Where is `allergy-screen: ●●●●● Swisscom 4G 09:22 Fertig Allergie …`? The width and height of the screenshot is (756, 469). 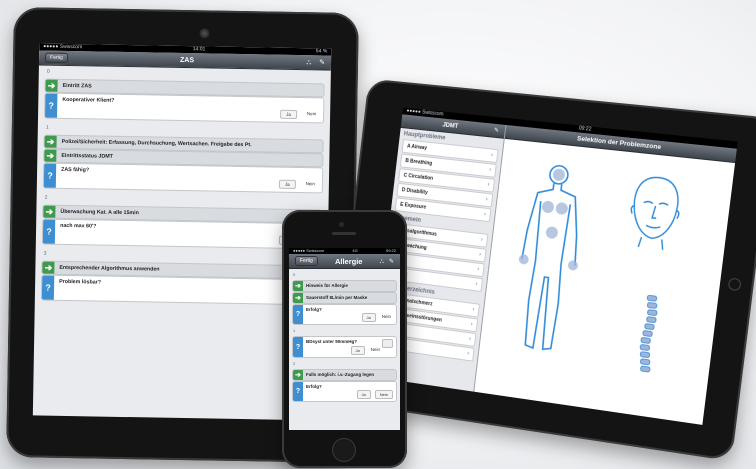 allergy-screen: ●●●●● Swisscom 4G 09:22 Fertig Allergie … is located at coordinates (344, 339).